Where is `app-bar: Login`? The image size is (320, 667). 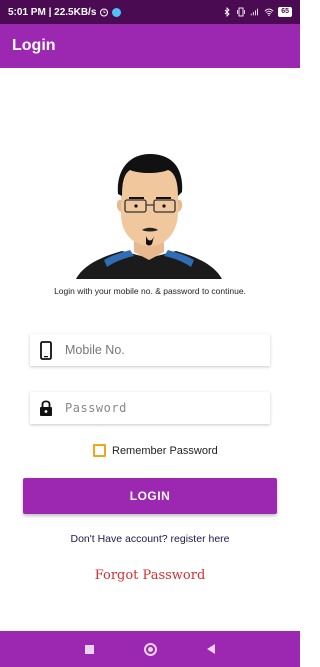 app-bar: Login is located at coordinates (150, 46).